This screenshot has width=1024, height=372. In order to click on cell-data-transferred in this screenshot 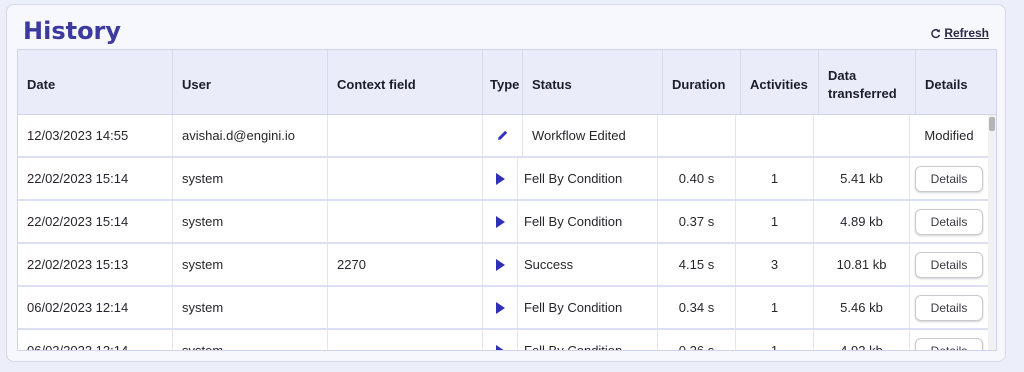, I will do `click(862, 135)`.